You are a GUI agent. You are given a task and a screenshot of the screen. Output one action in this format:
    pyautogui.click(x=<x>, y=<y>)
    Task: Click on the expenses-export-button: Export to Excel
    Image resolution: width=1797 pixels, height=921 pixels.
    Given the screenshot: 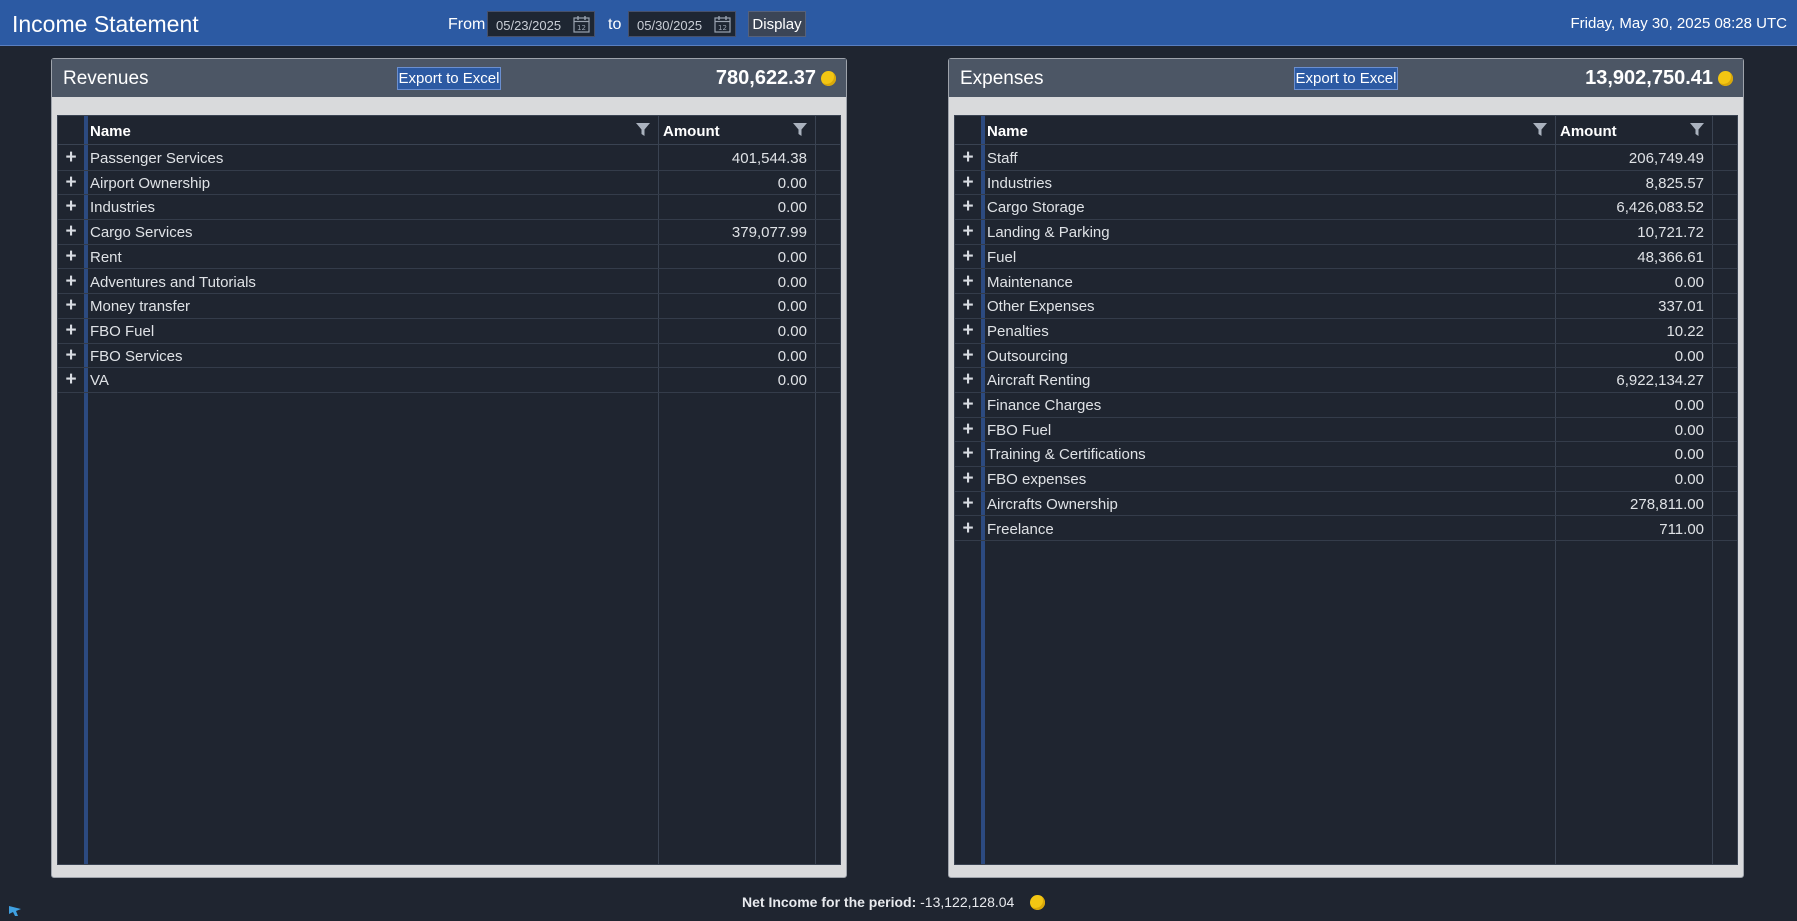 What is the action you would take?
    pyautogui.click(x=1346, y=78)
    